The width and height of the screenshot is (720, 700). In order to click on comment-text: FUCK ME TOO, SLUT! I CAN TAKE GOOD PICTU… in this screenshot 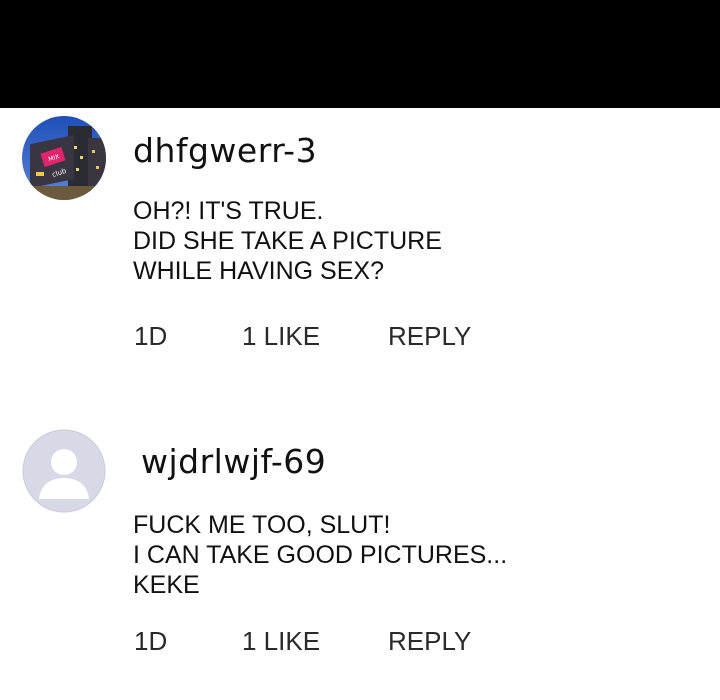, I will do `click(320, 555)`.